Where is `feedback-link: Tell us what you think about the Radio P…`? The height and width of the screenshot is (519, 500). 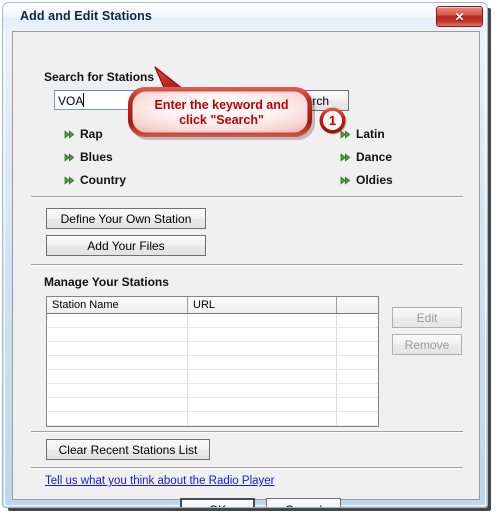
feedback-link: Tell us what you think about the Radio P… is located at coordinates (160, 481).